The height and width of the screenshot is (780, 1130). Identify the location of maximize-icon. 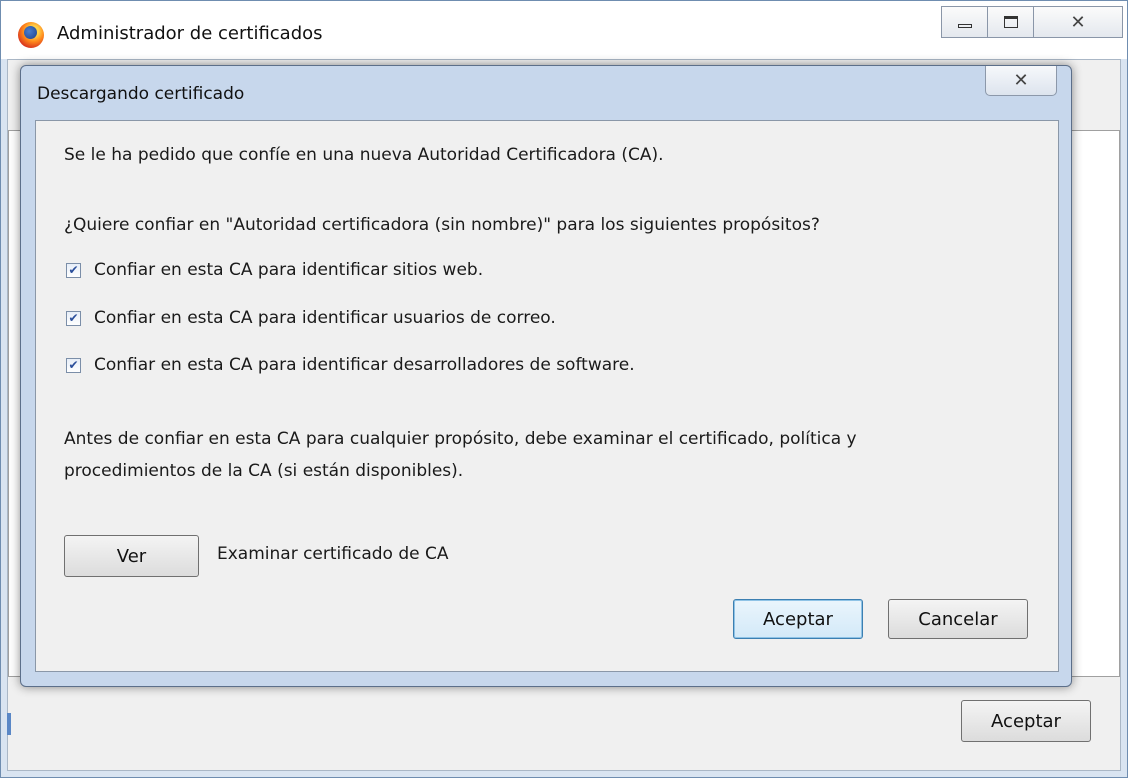
(1010, 22).